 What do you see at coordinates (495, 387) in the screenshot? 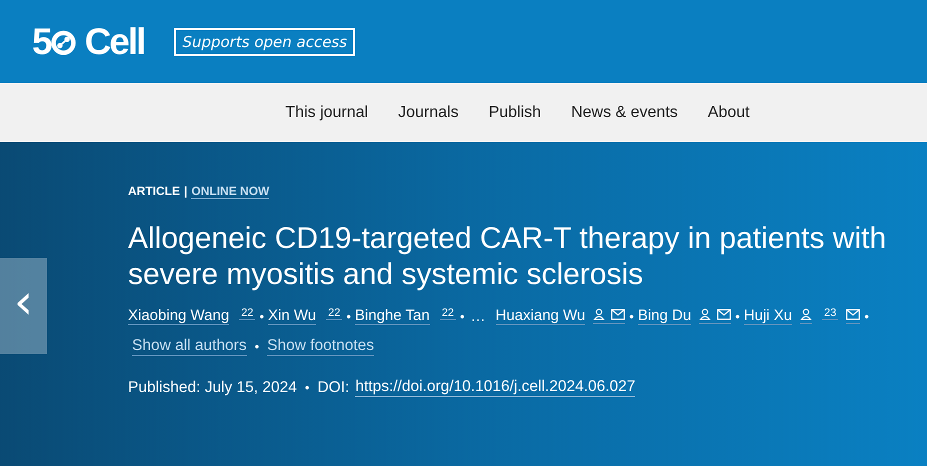
I see `doi-link: https://doi.org/10.1016/j.cell.2024.06.027` at bounding box center [495, 387].